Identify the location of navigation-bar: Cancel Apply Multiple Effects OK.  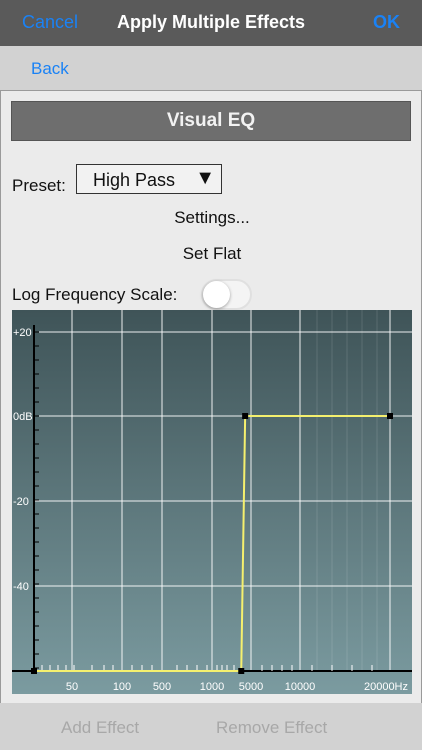
(211, 23).